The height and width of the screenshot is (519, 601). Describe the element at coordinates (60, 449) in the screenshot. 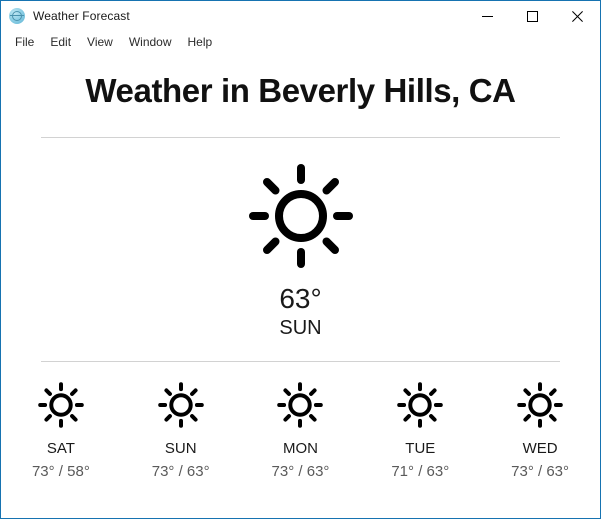

I see `forecast-day-label: SAT` at that location.